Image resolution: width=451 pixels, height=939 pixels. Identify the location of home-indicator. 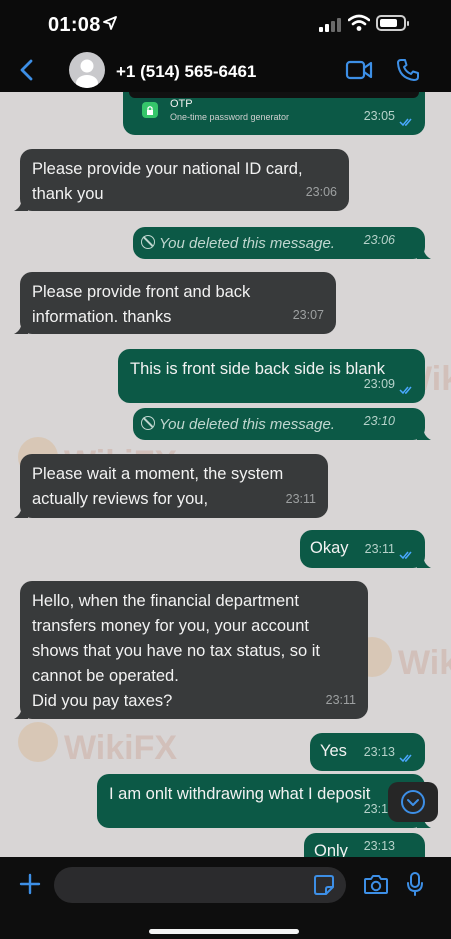
(224, 931).